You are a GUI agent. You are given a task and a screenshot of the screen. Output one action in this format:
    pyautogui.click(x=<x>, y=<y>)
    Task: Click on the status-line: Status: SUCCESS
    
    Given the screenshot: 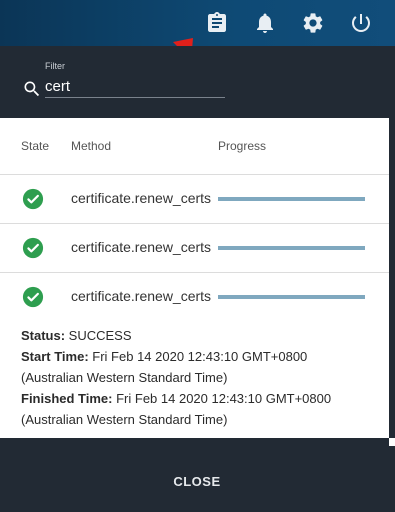 What is the action you would take?
    pyautogui.click(x=176, y=335)
    